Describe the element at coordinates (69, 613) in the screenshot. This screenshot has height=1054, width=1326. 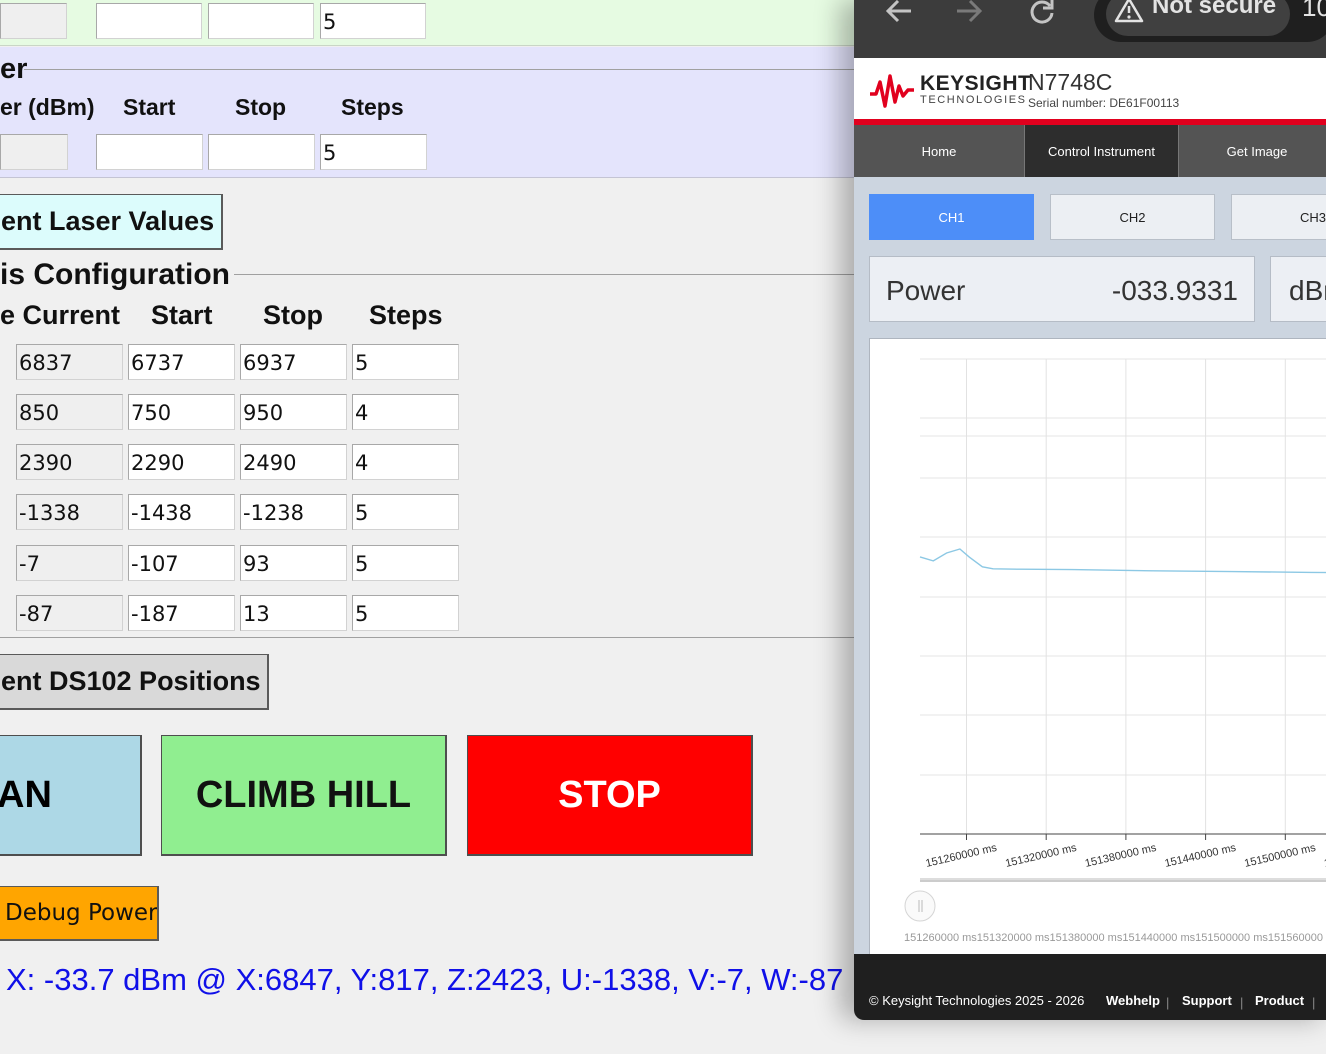
I see `axis-current-value: -87` at that location.